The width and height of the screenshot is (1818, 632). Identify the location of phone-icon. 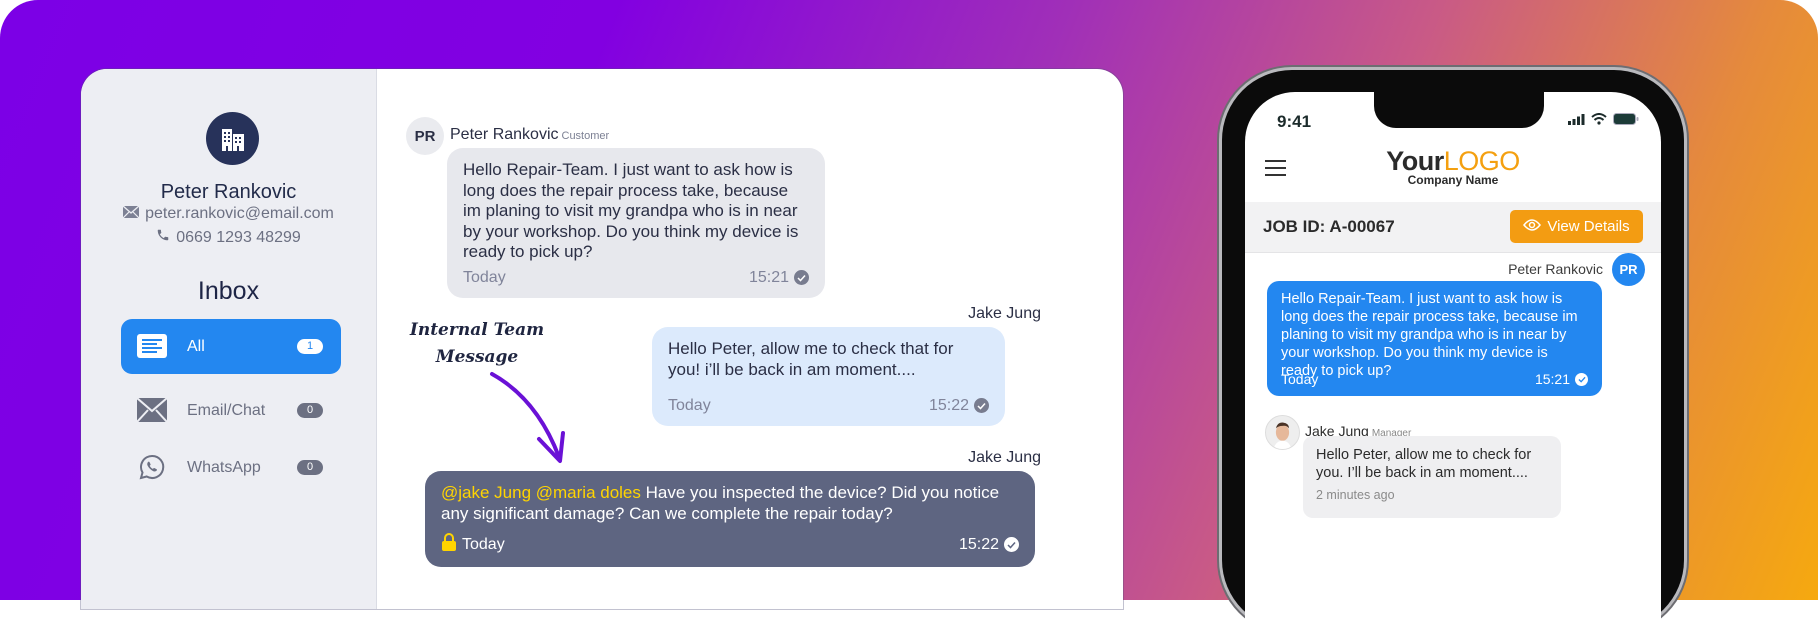
(163, 237).